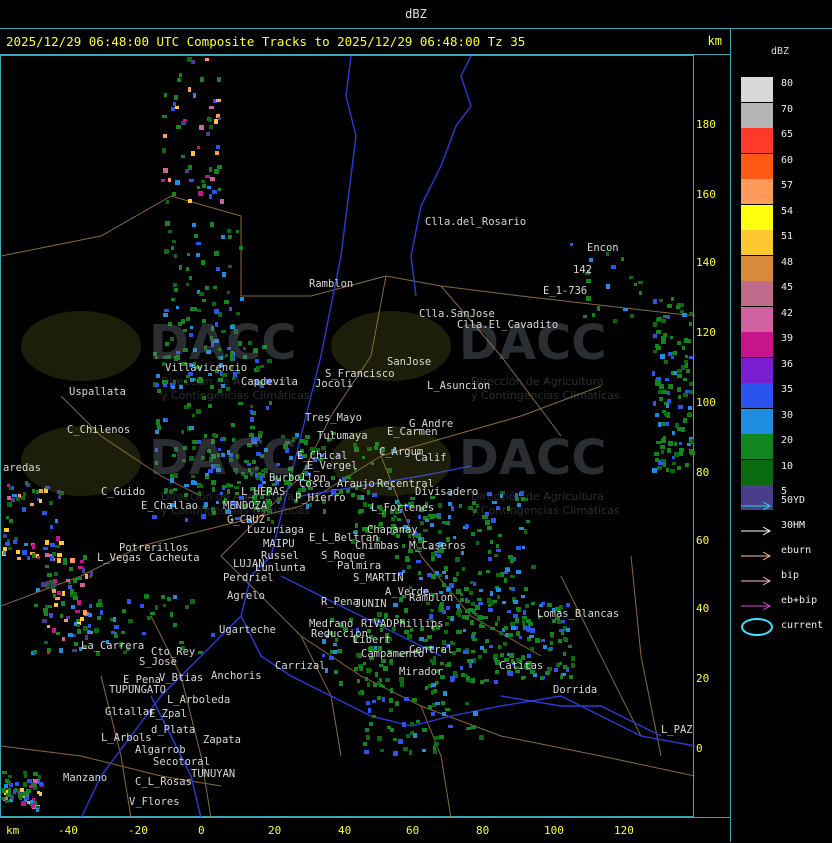 The image size is (832, 843). Describe the element at coordinates (431, 458) in the screenshot. I see `place-label: Calif` at that location.